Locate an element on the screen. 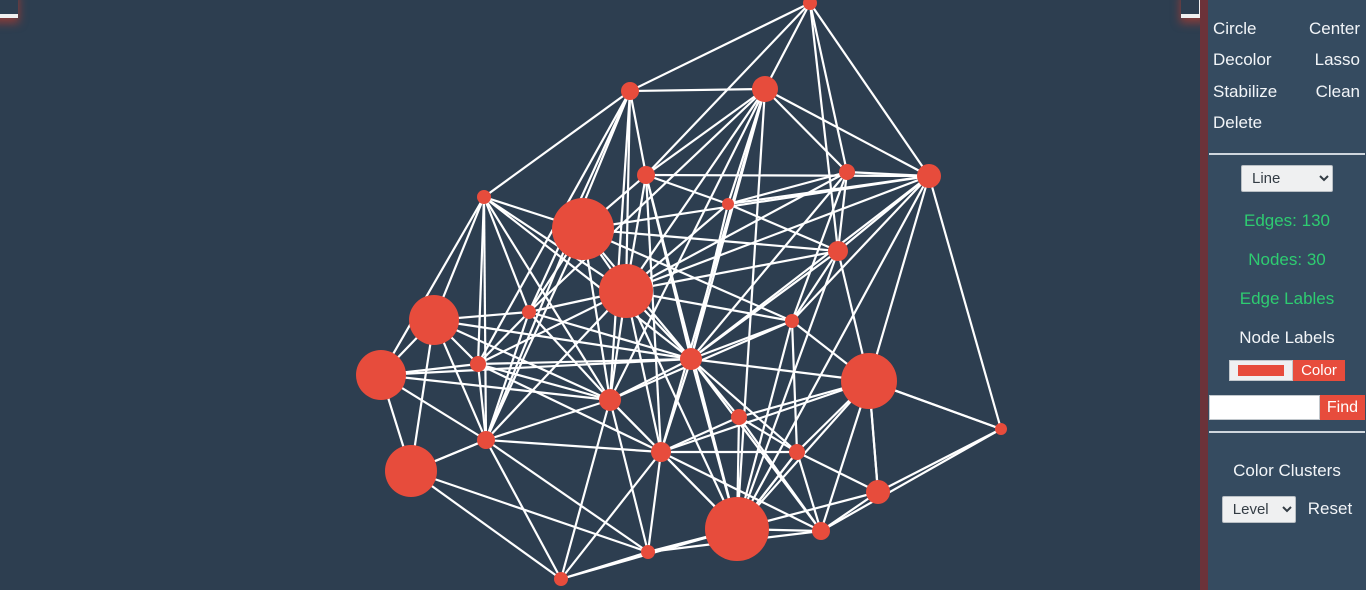 This screenshot has height=590, width=1366. edges-count-label: Edges: 130 is located at coordinates (1287, 221).